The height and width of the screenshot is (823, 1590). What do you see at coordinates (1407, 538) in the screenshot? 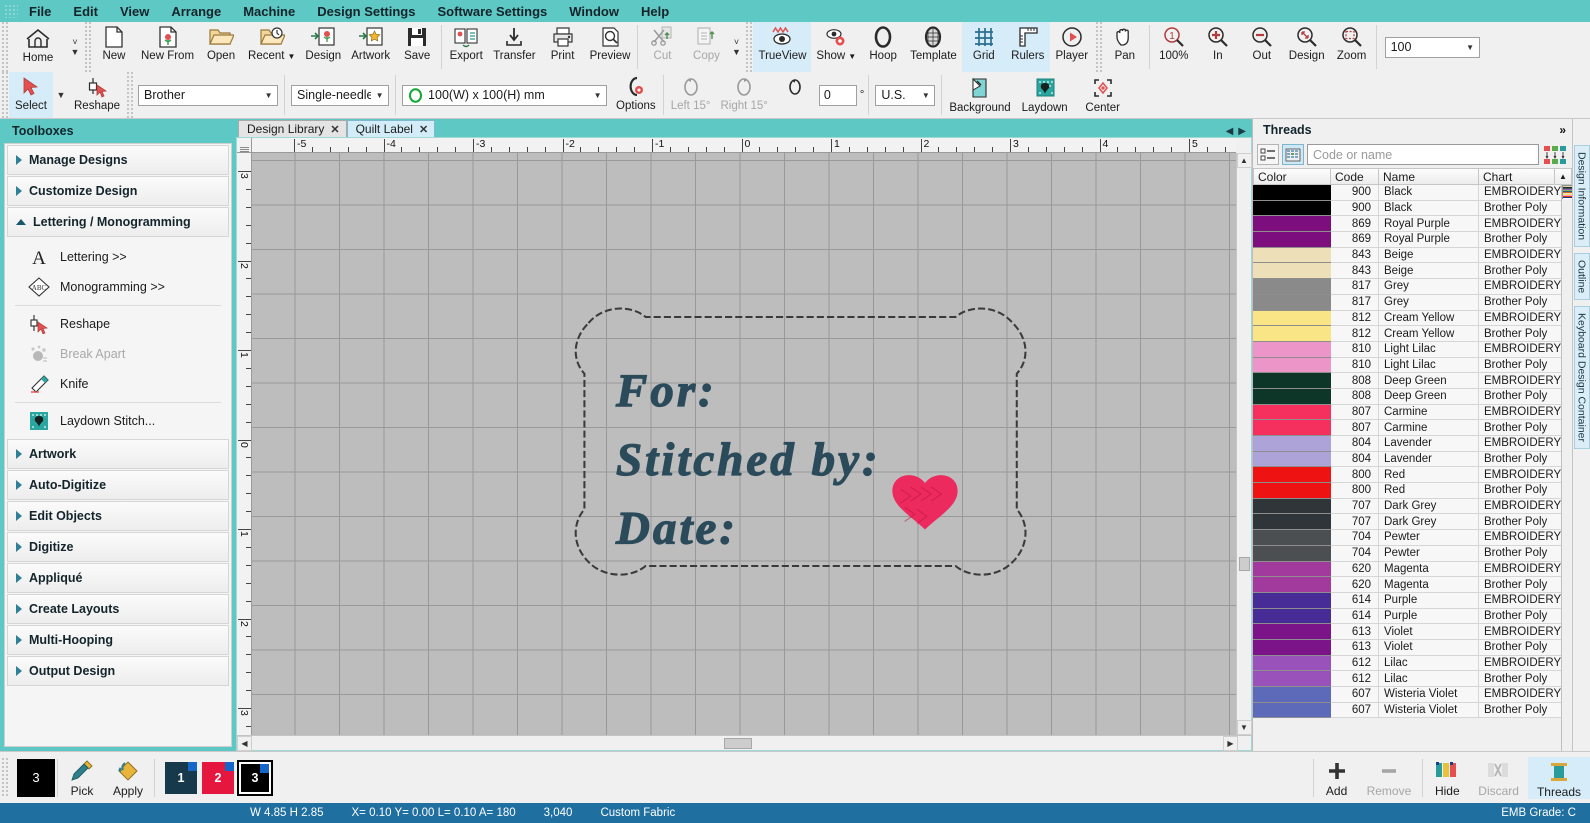
I see `thread-row: 704 Pewter EMBROIDERY` at bounding box center [1407, 538].